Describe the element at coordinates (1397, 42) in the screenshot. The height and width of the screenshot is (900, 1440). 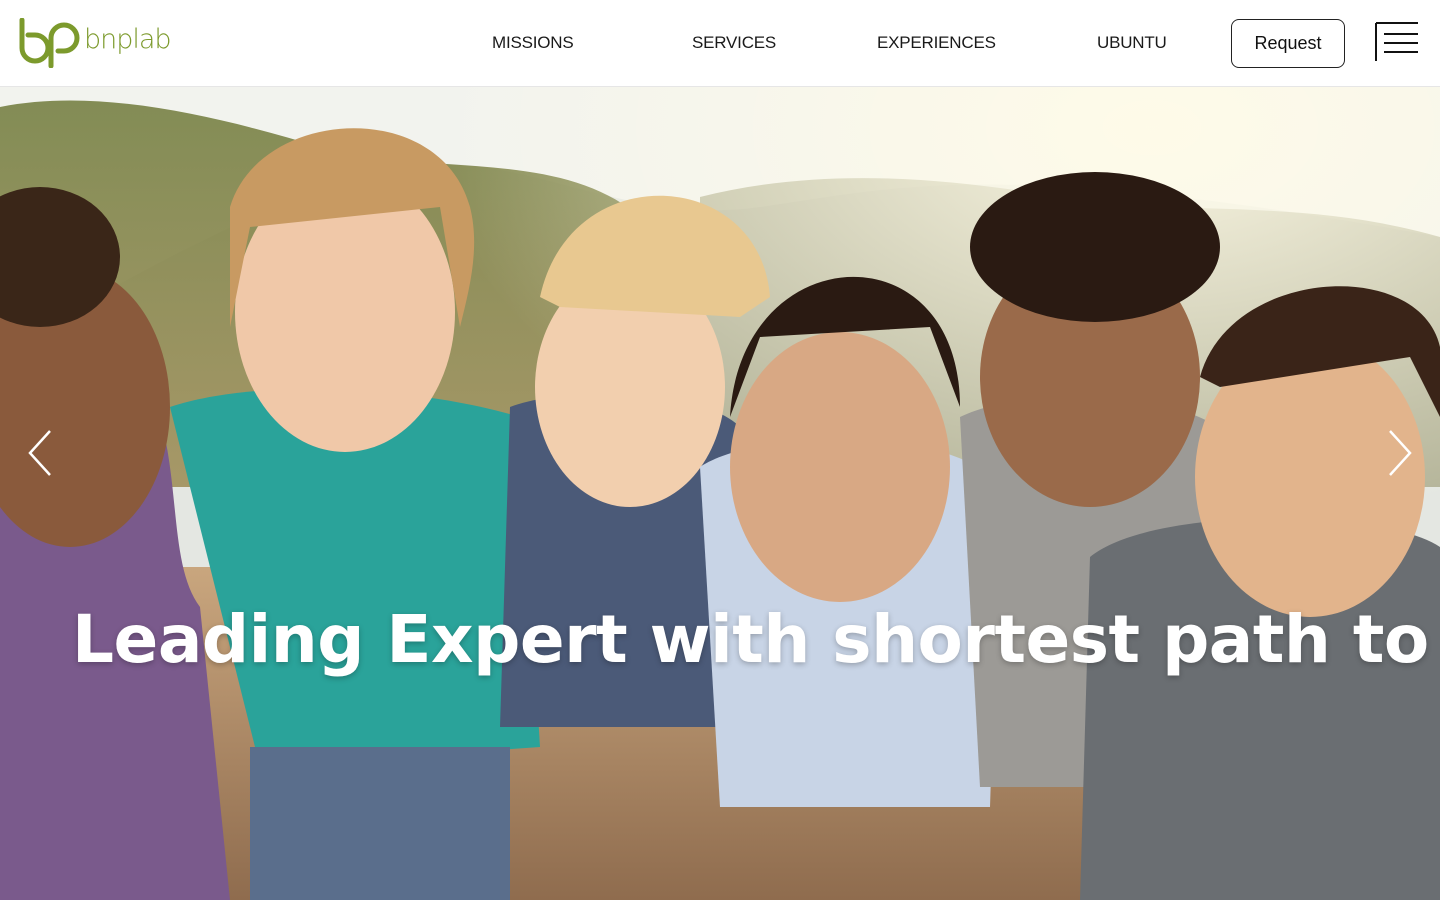
I see `hamburger-menu-icon` at that location.